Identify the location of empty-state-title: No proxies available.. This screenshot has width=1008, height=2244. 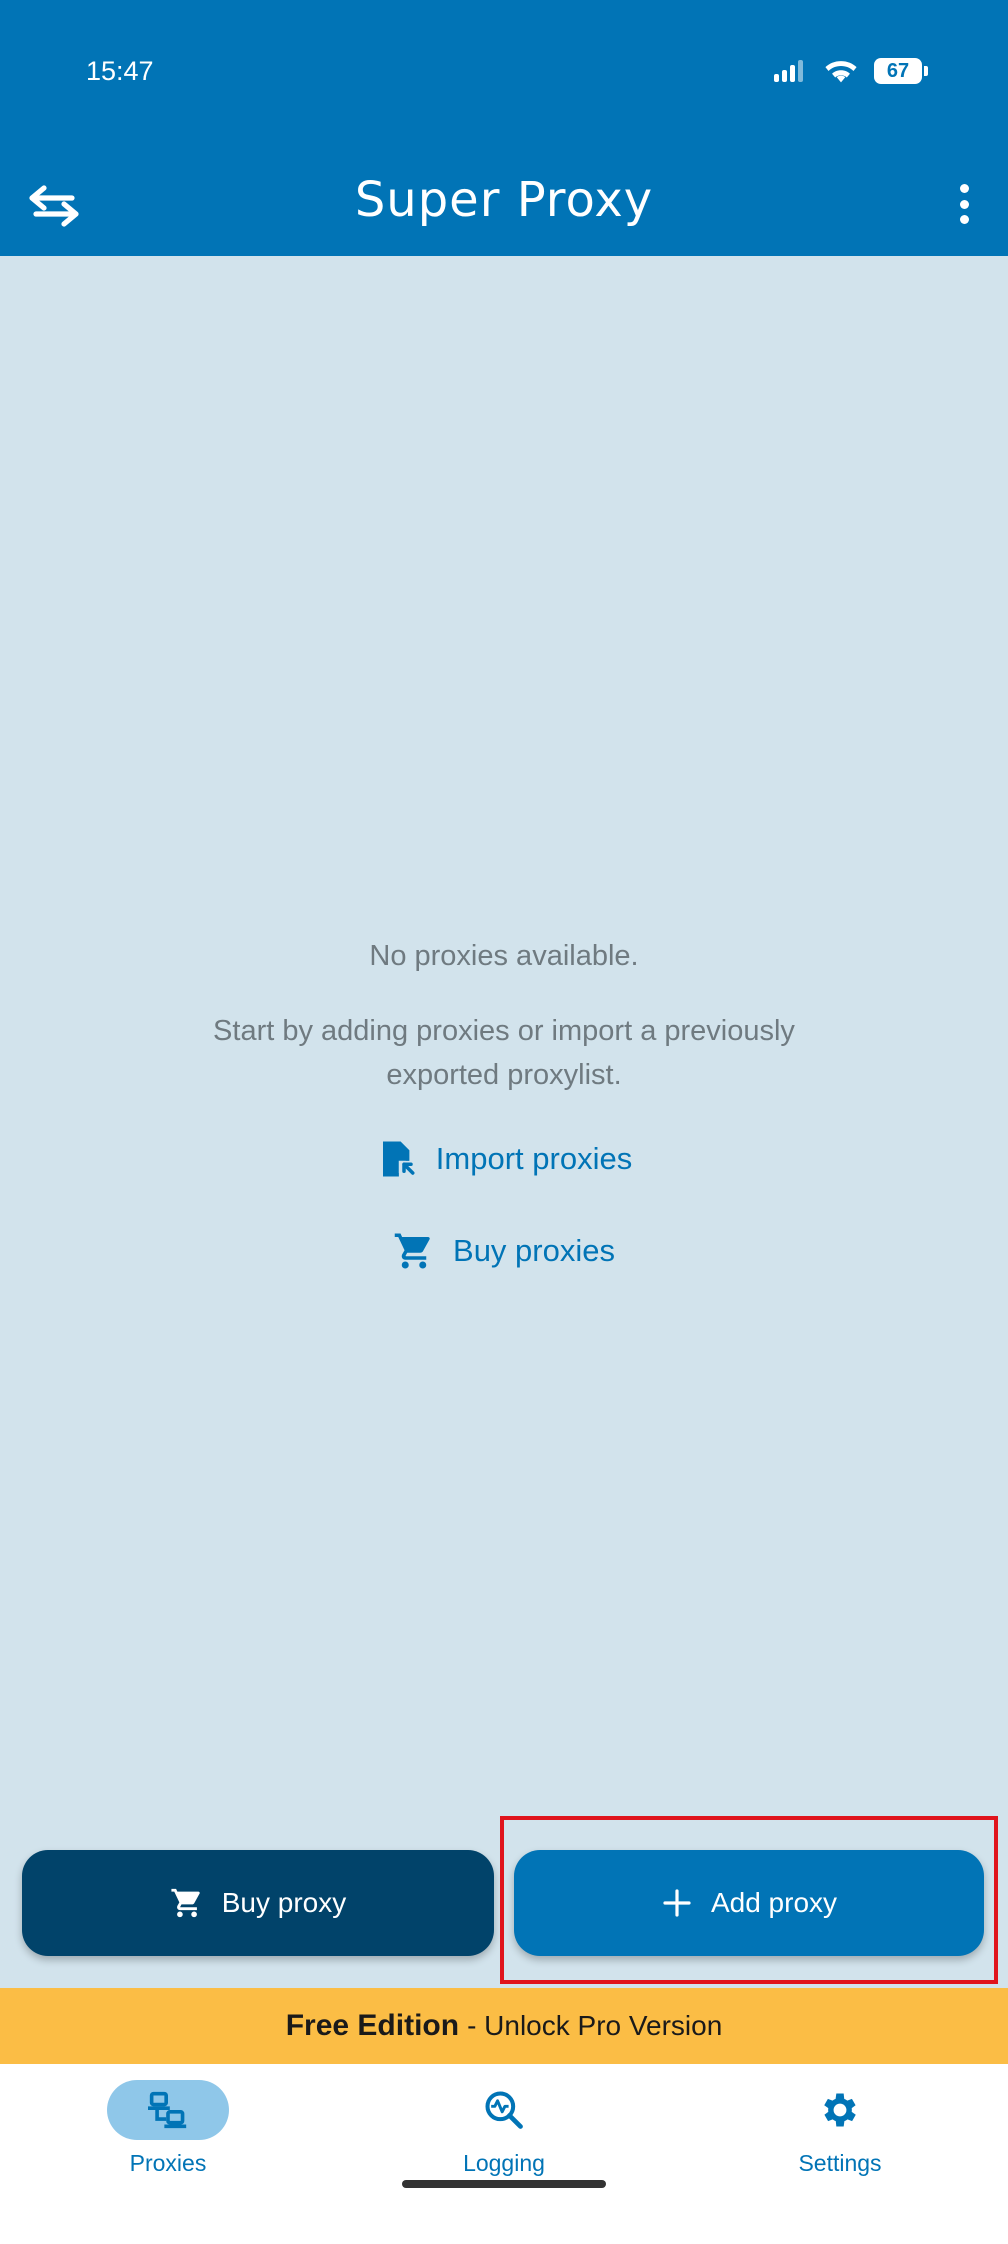
(504, 956).